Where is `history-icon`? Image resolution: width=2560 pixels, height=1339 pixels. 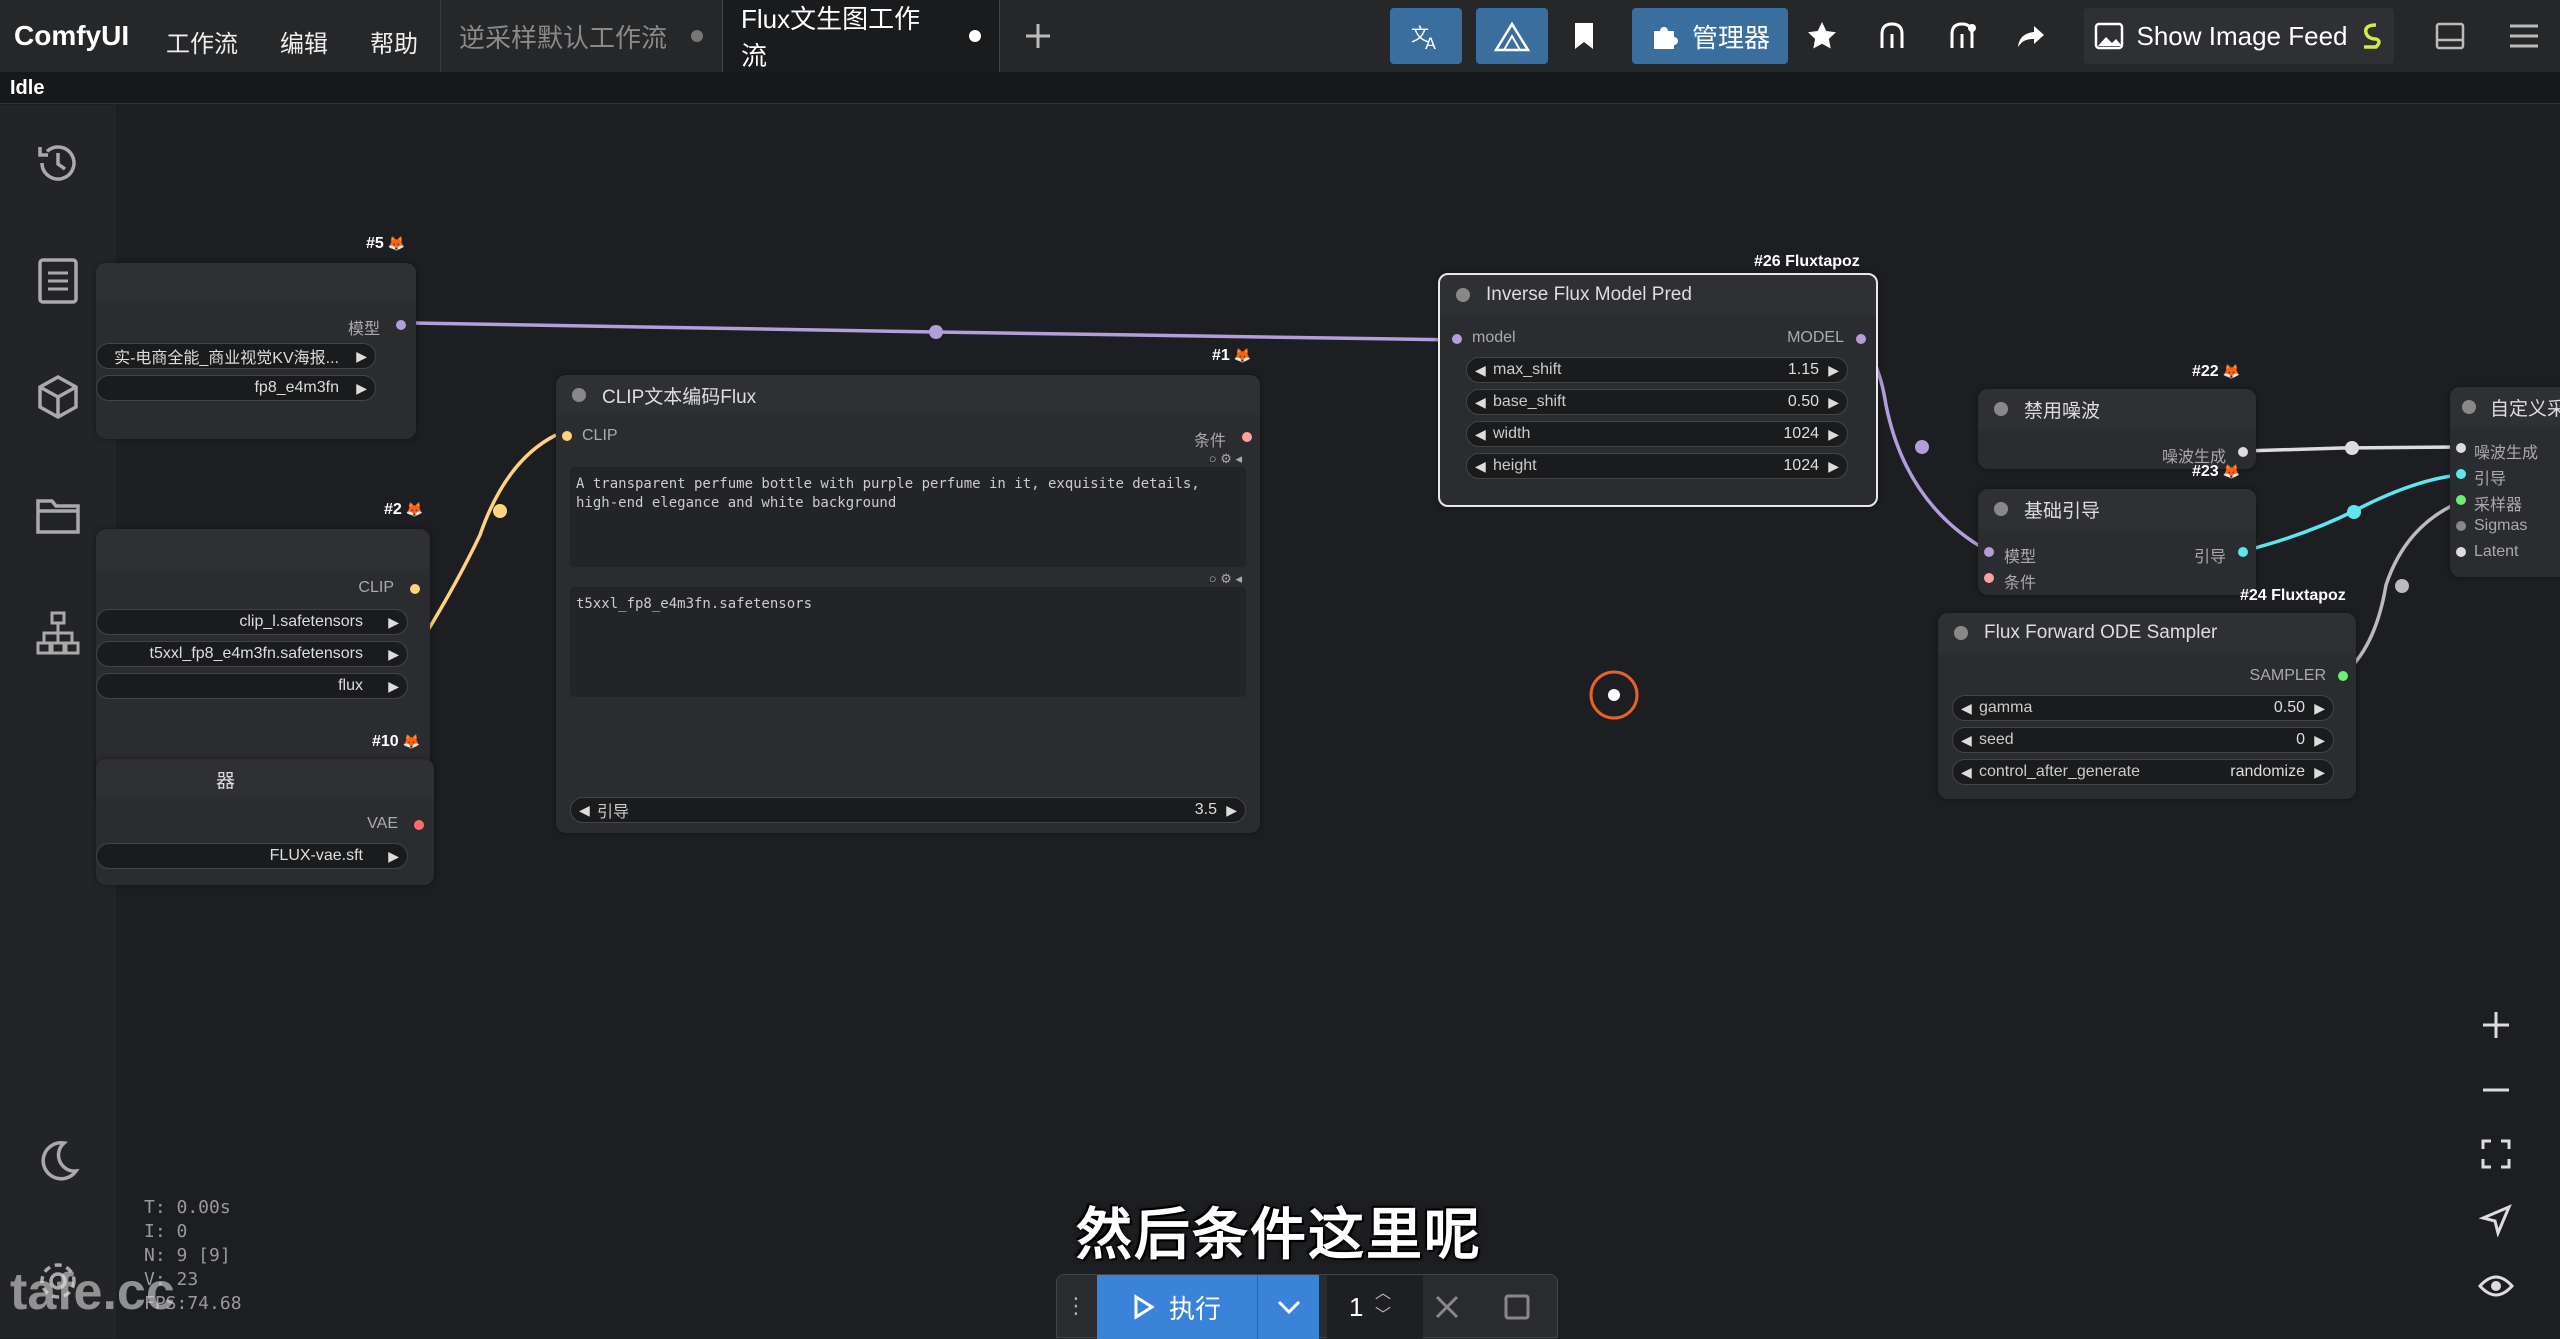 history-icon is located at coordinates (58, 163).